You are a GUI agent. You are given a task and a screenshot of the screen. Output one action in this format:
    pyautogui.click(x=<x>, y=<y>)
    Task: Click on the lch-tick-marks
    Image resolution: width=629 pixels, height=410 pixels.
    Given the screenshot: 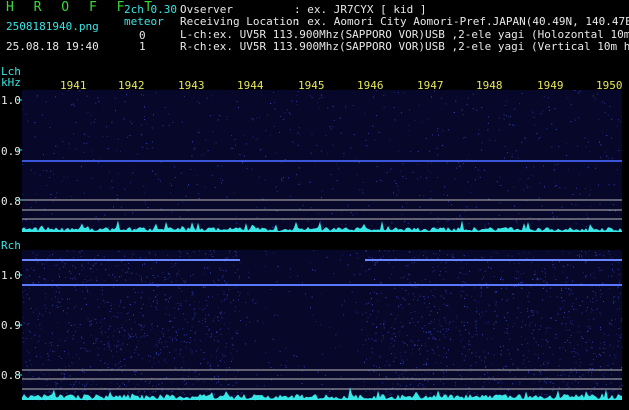 What is the action you would take?
    pyautogui.click(x=19, y=150)
    